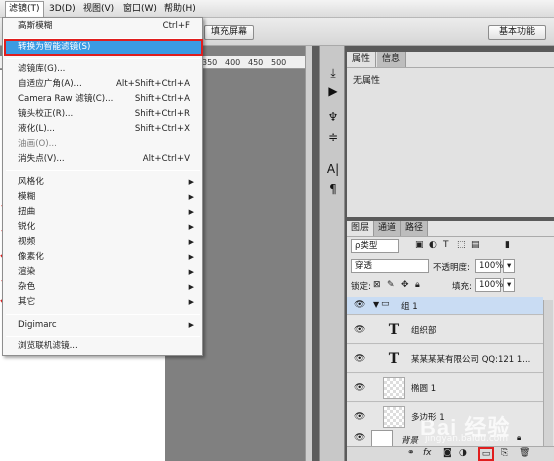  I want to click on canvas-scrollbar, so click(308, 253).